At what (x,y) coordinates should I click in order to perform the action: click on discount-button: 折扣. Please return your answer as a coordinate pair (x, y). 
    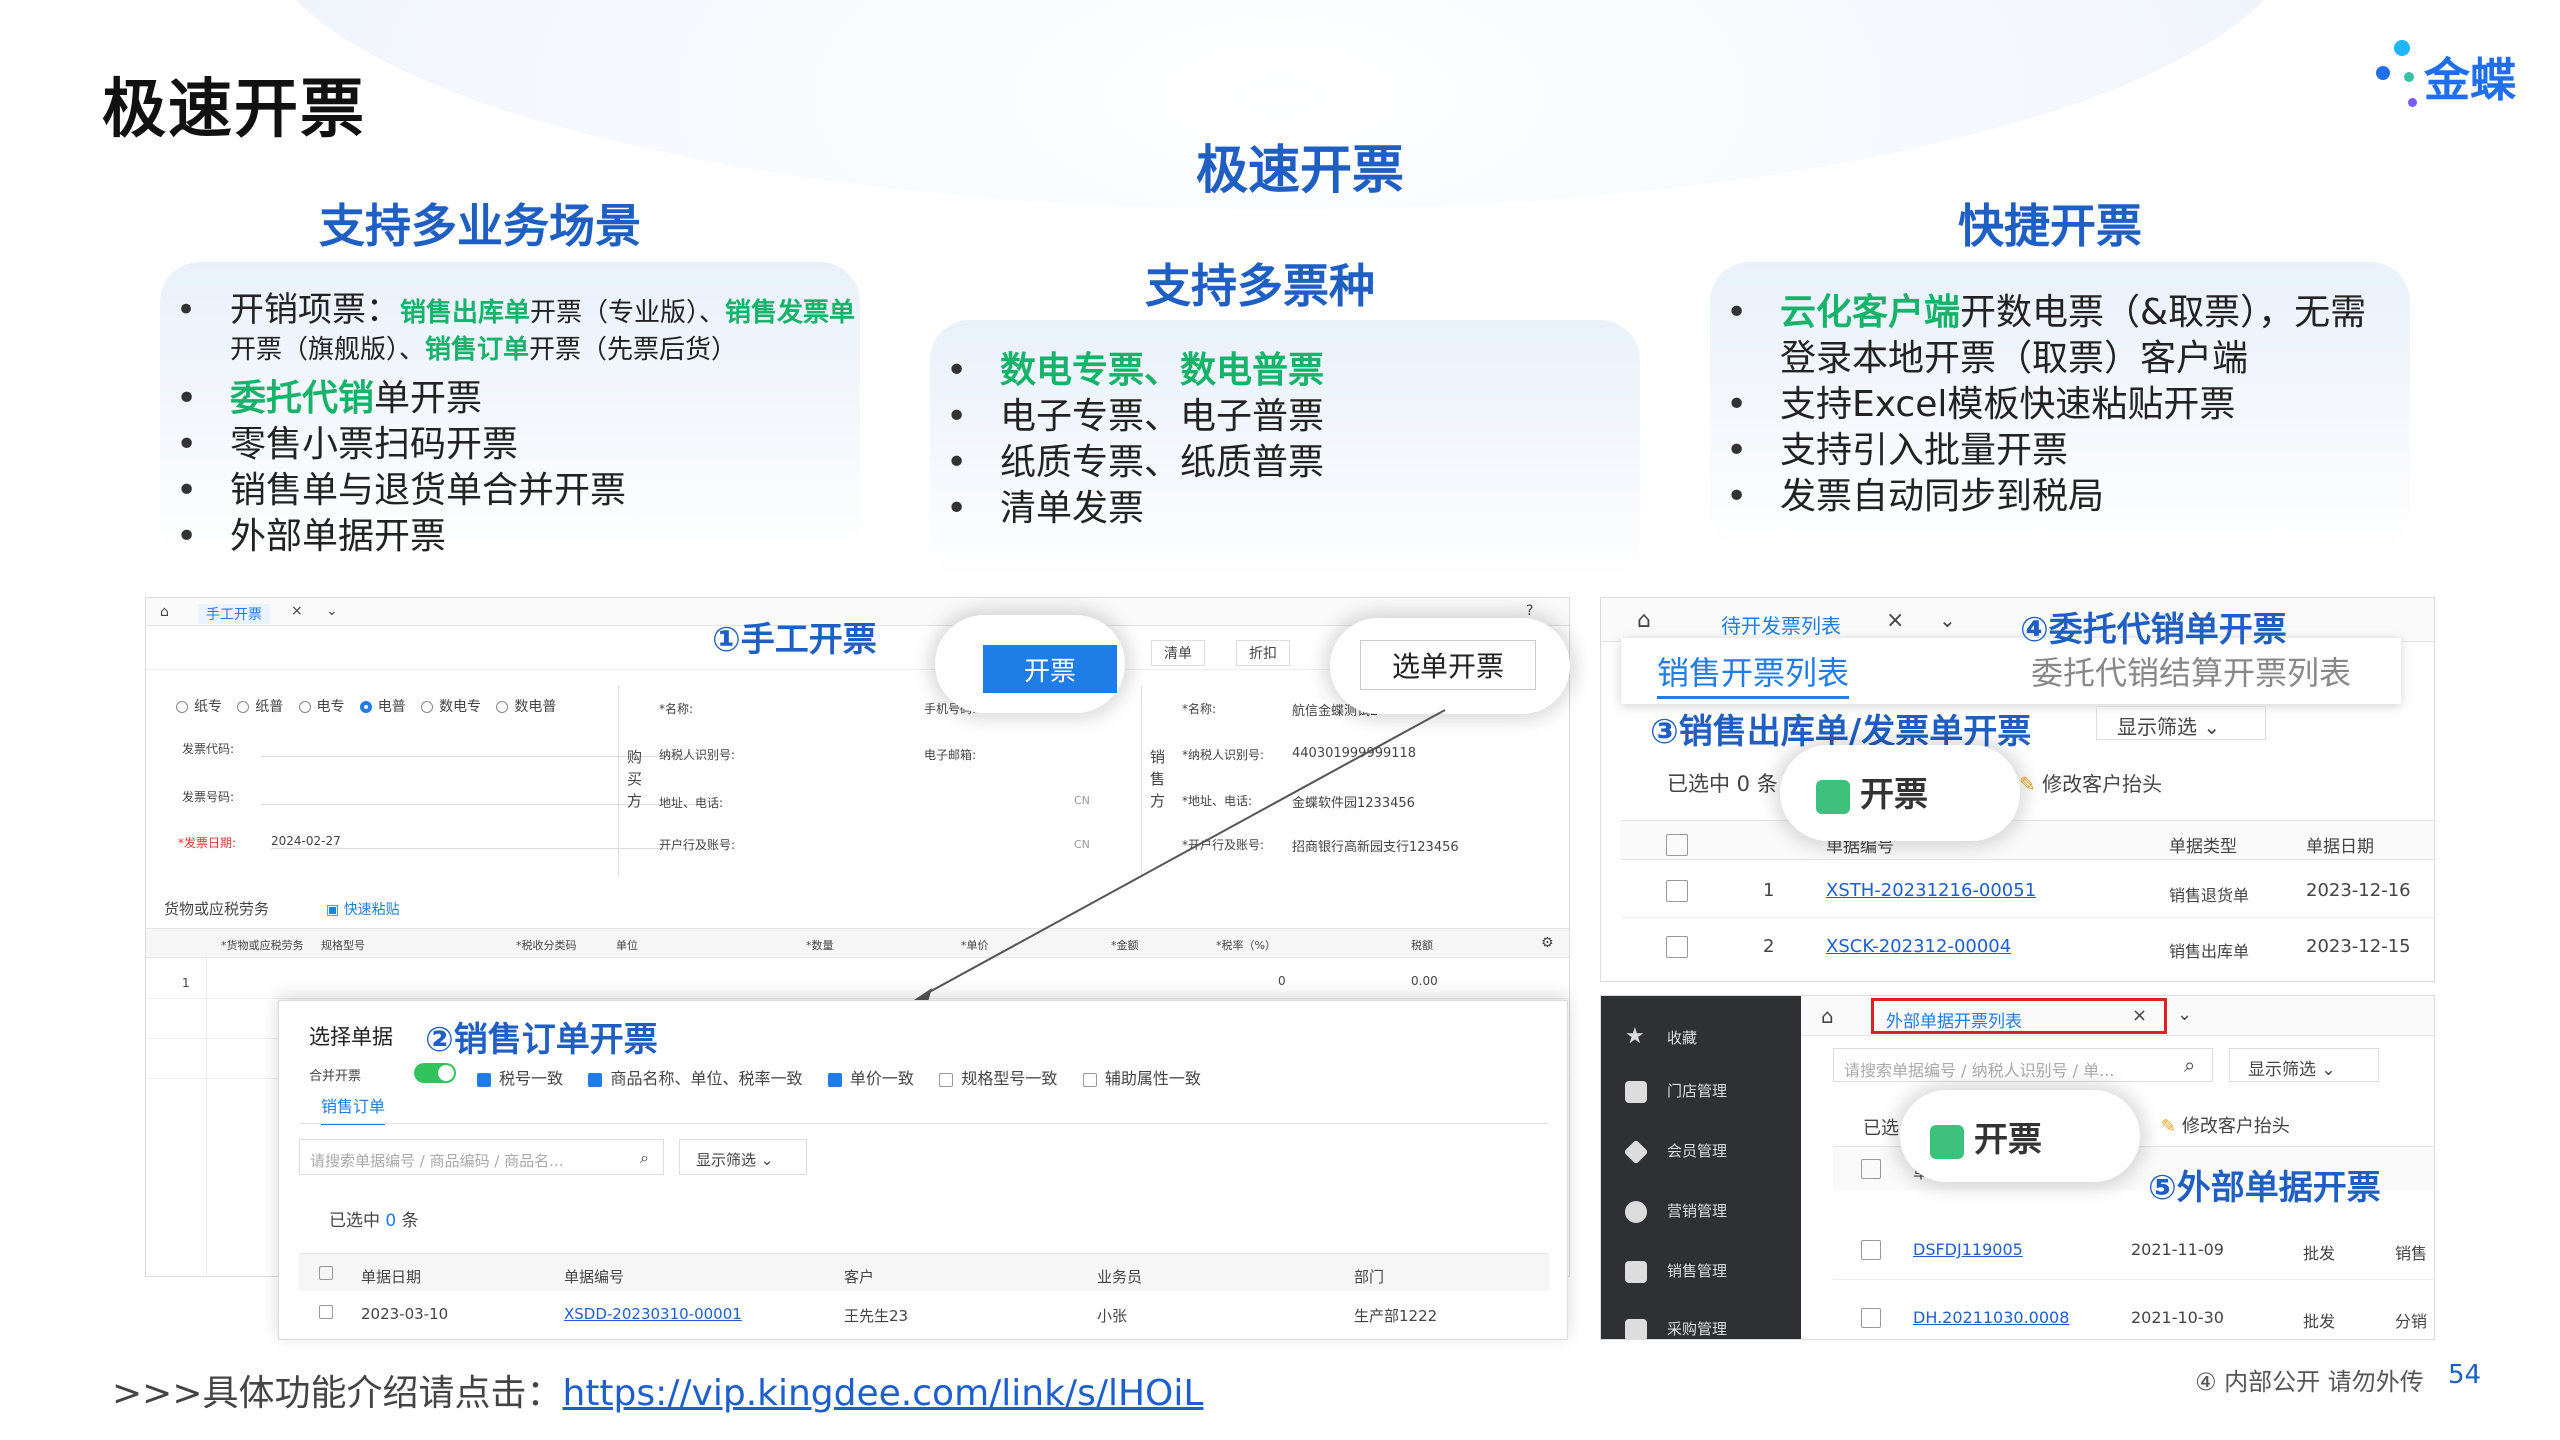
    Looking at the image, I should click on (1263, 653).